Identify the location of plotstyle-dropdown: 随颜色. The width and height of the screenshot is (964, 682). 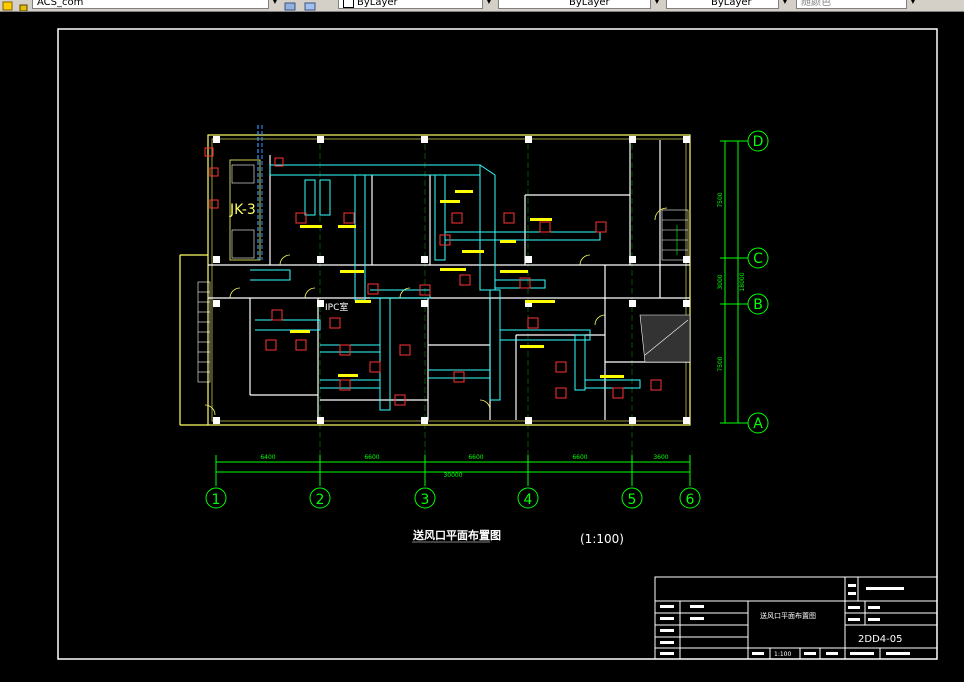
(857, 4).